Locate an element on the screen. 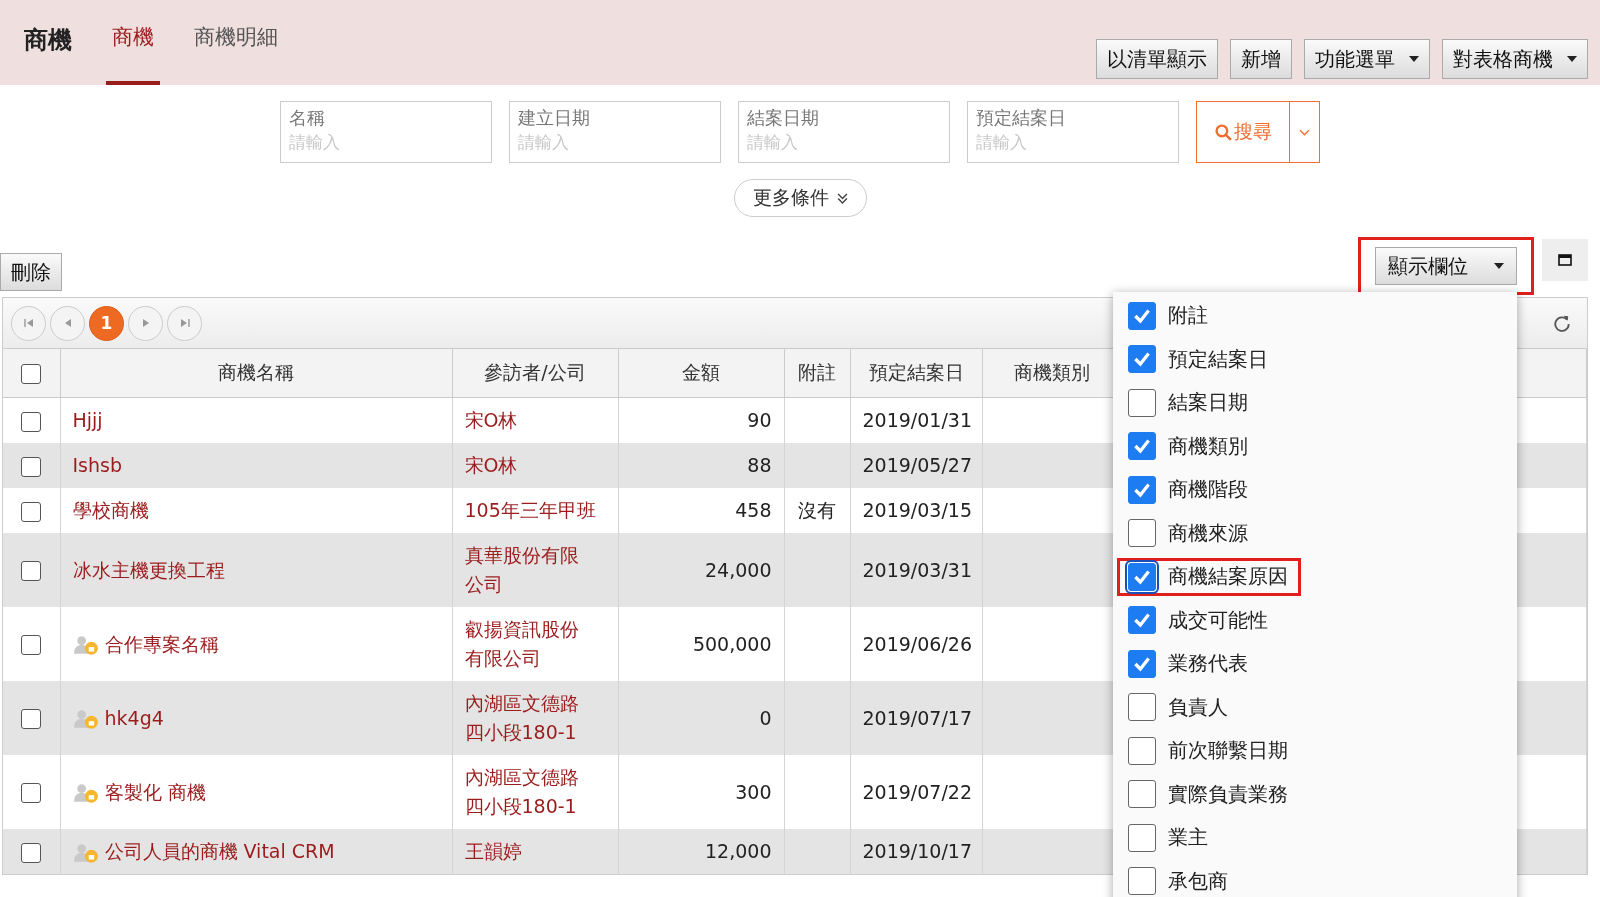 This screenshot has height=897, width=1600. search-icon is located at coordinates (1223, 132).